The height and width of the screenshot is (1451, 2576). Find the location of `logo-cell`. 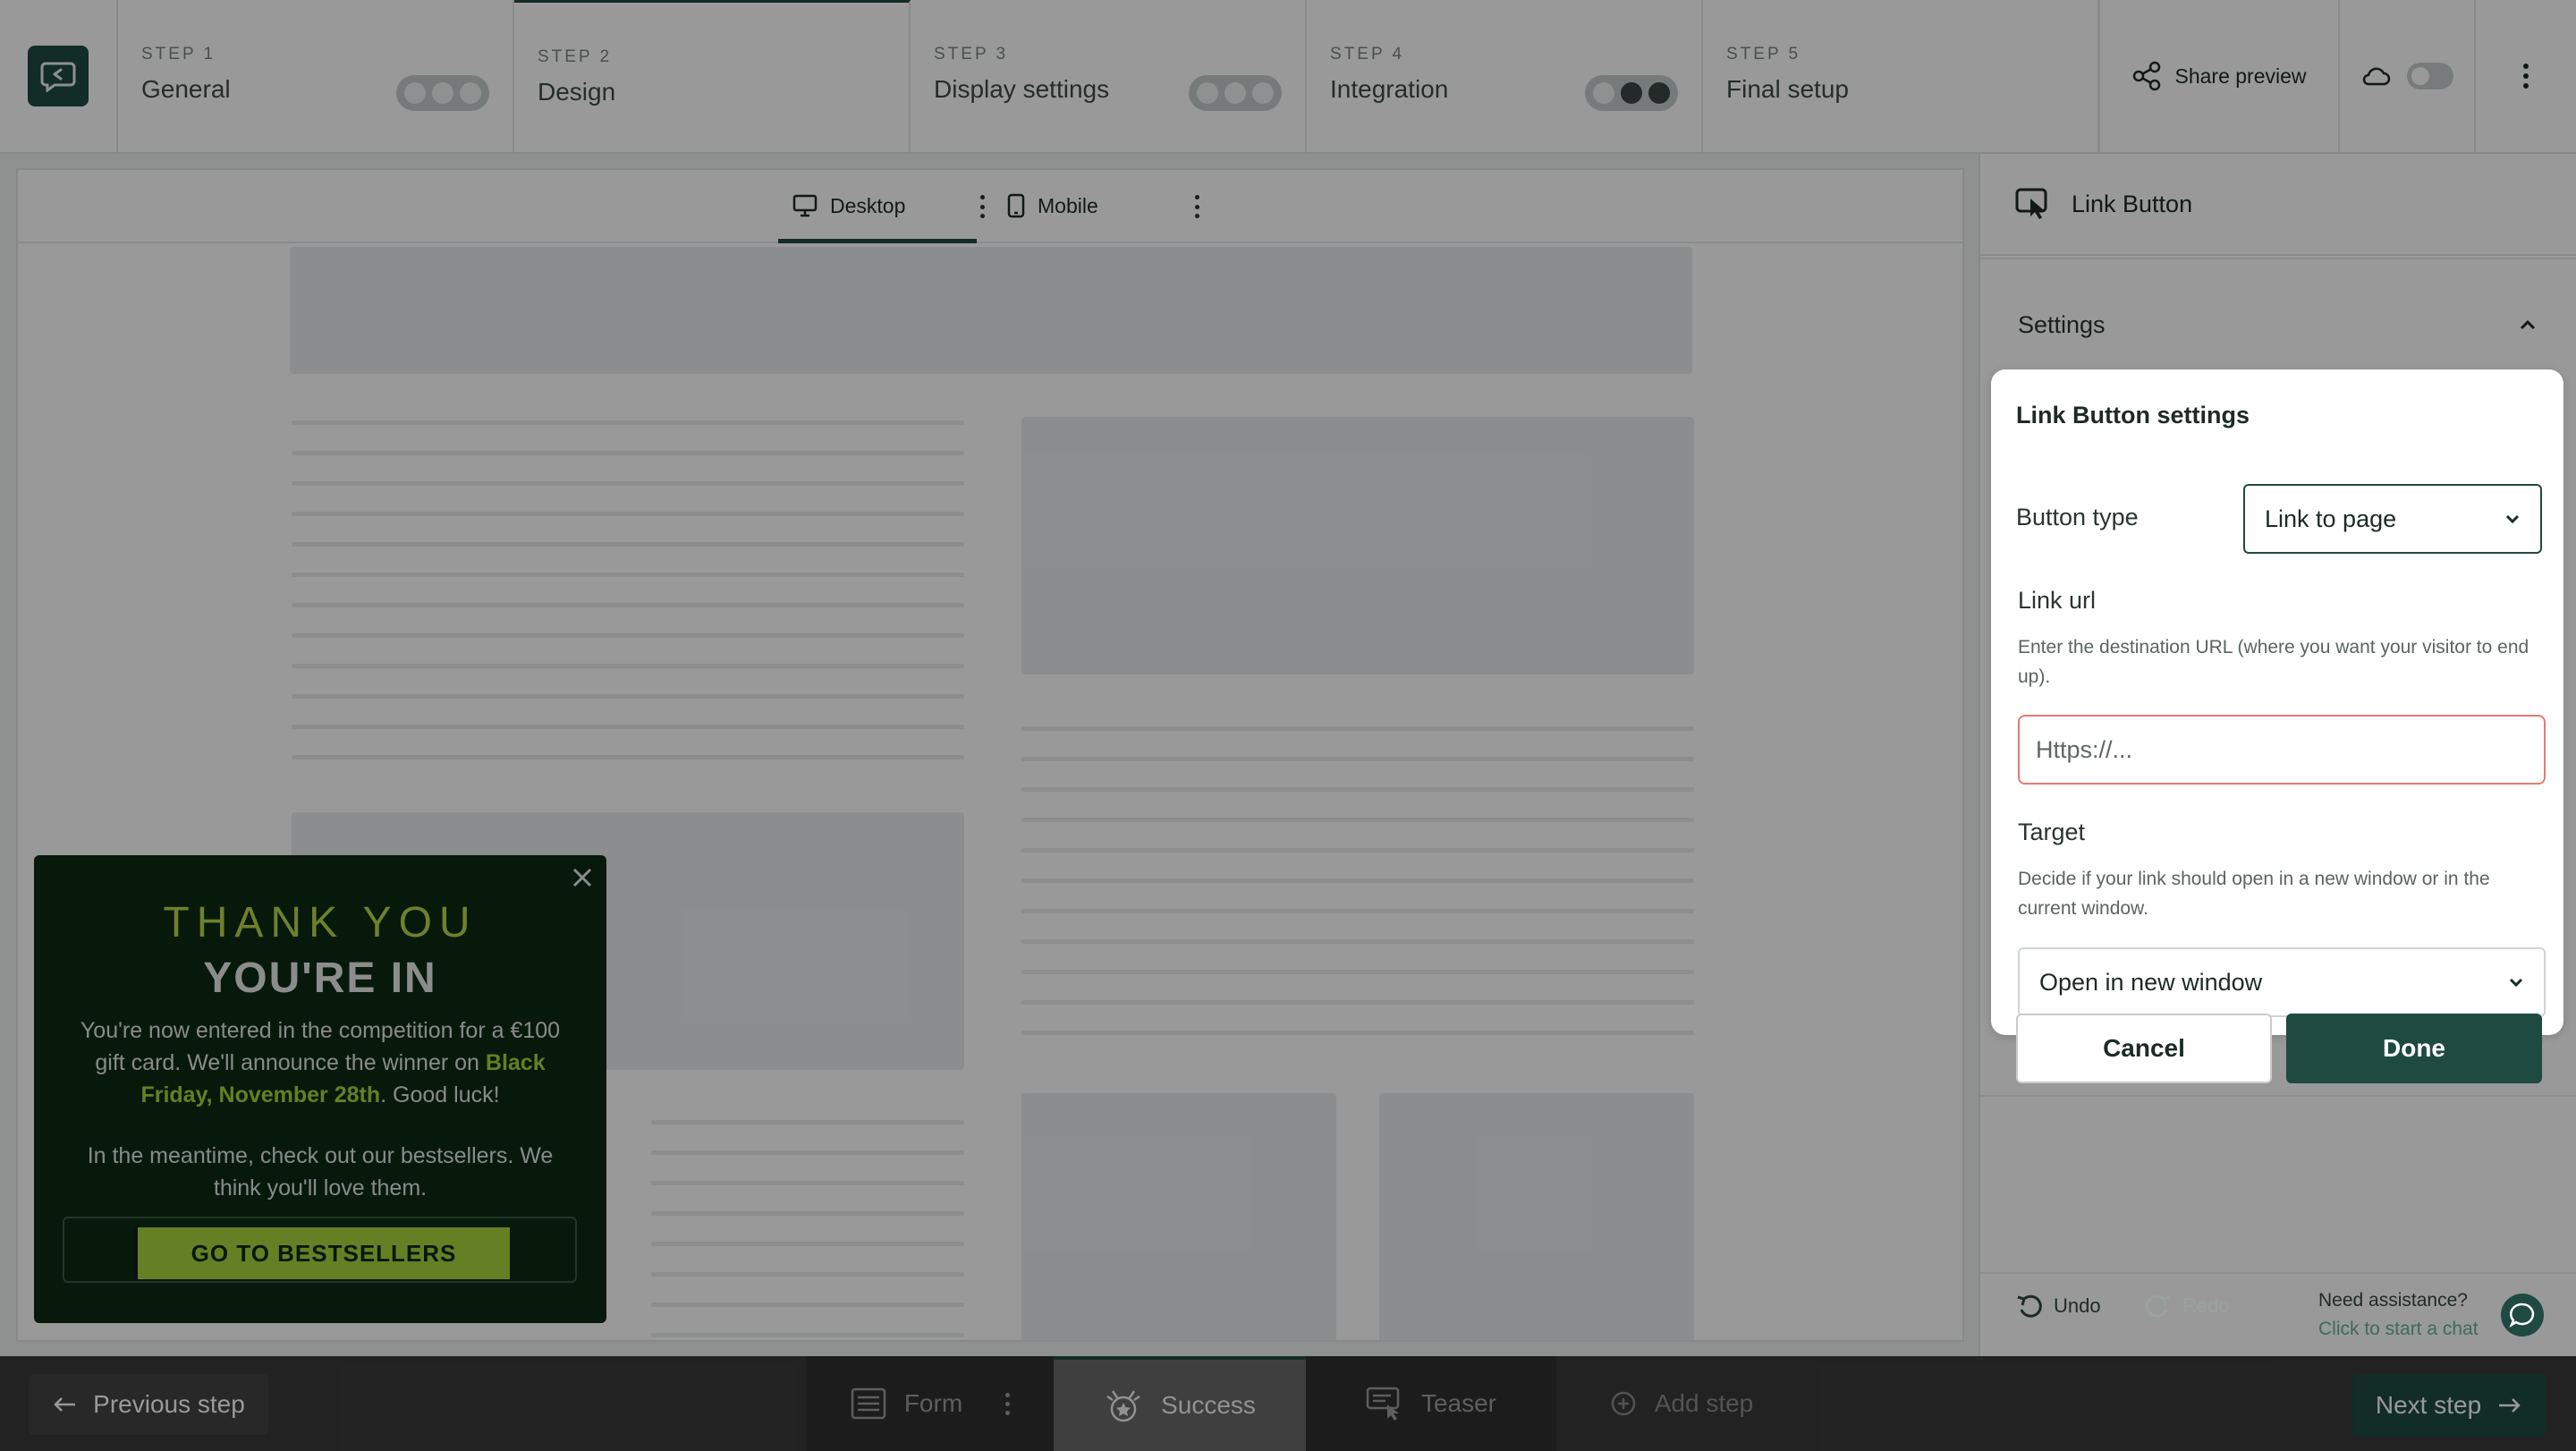

logo-cell is located at coordinates (59, 76).